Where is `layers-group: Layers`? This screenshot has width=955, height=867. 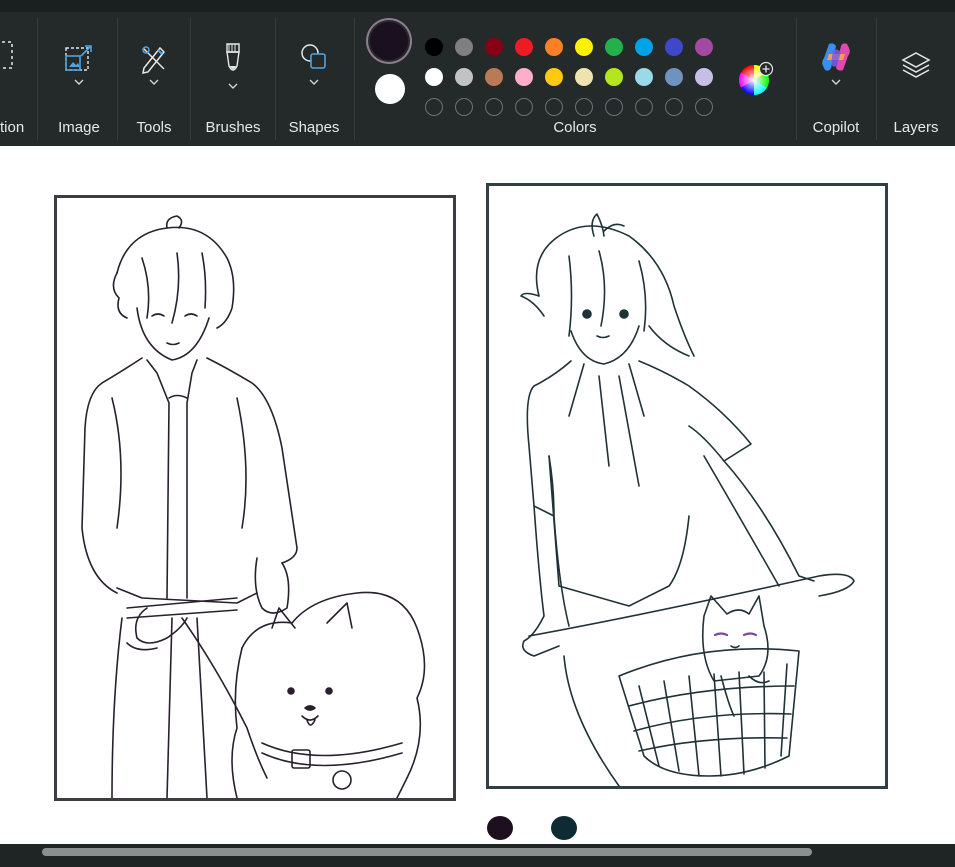
layers-group: Layers is located at coordinates (916, 79).